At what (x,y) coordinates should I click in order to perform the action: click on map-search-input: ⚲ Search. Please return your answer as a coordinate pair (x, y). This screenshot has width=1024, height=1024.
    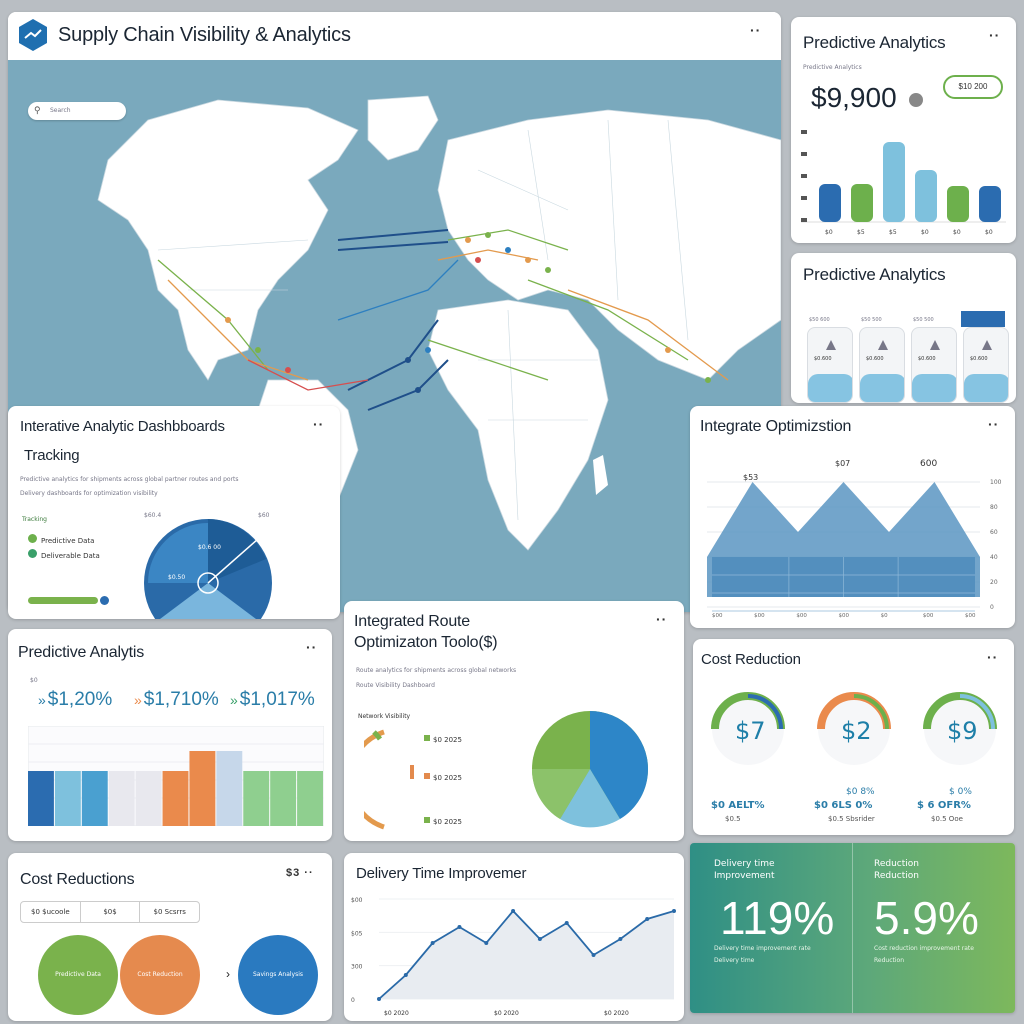
    Looking at the image, I should click on (77, 111).